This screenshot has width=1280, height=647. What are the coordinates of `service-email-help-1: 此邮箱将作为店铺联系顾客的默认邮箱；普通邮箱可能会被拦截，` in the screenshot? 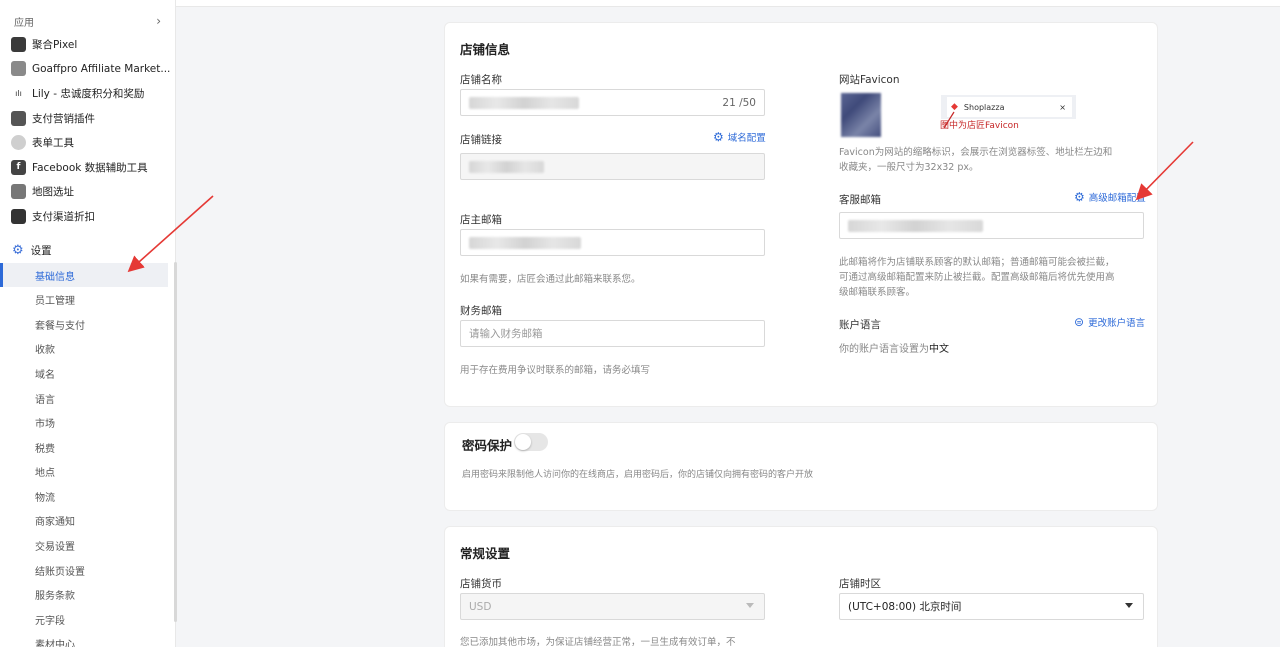 It's located at (977, 262).